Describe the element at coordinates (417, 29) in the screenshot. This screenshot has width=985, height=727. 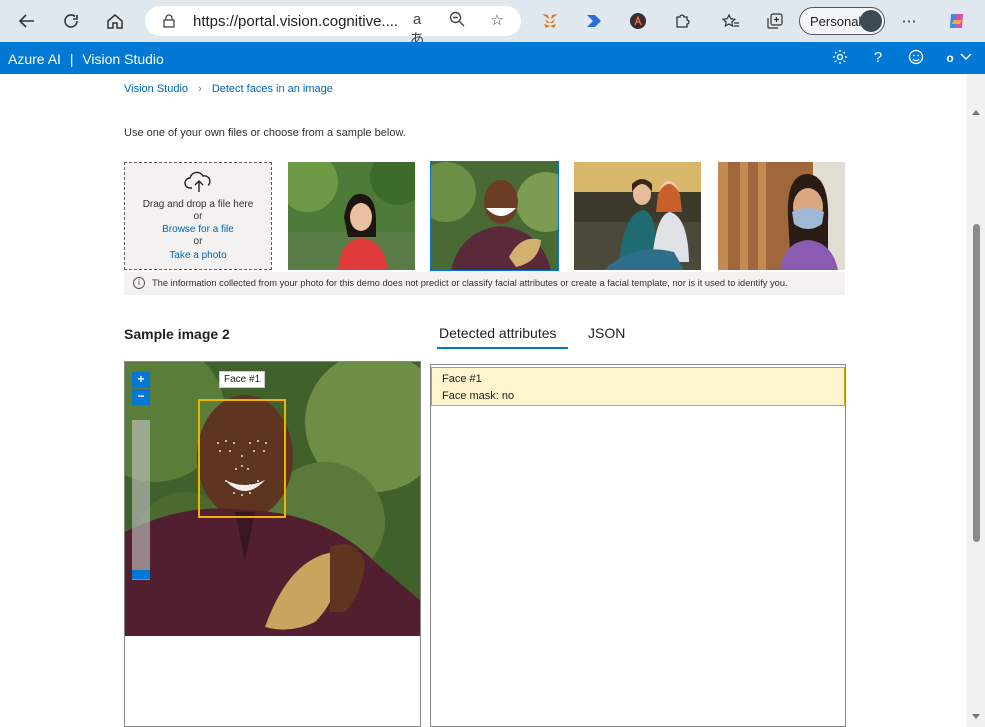
I see `read-aloud-icon: aあ` at that location.